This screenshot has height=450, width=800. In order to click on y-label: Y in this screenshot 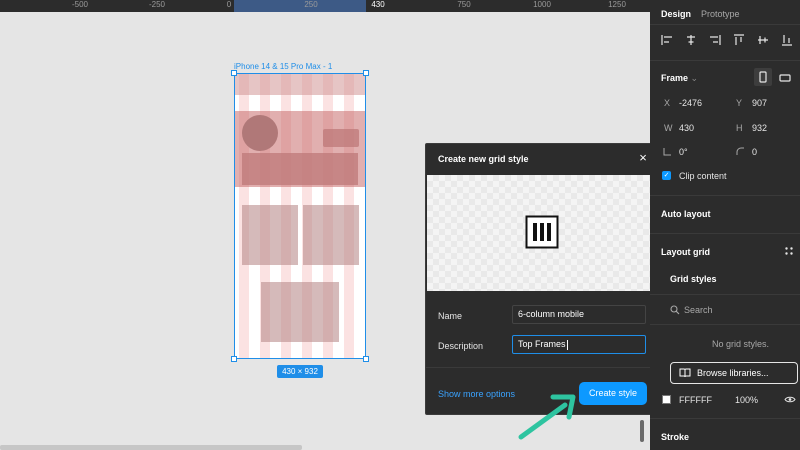, I will do `click(739, 103)`.